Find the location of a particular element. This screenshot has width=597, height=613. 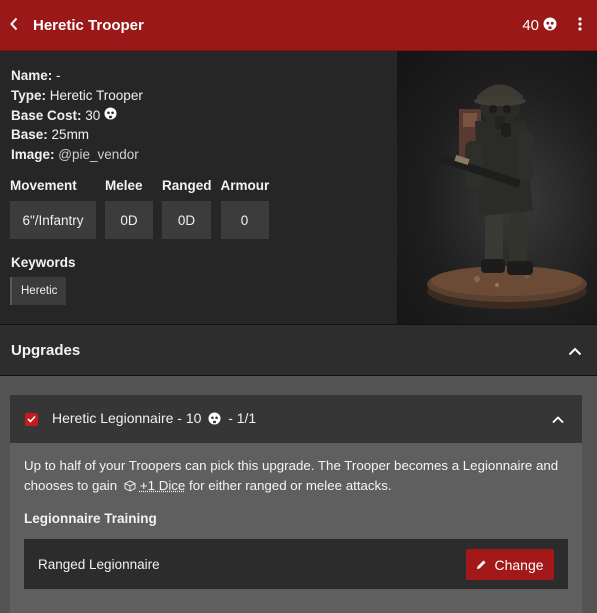

change-label: Change is located at coordinates (519, 564).